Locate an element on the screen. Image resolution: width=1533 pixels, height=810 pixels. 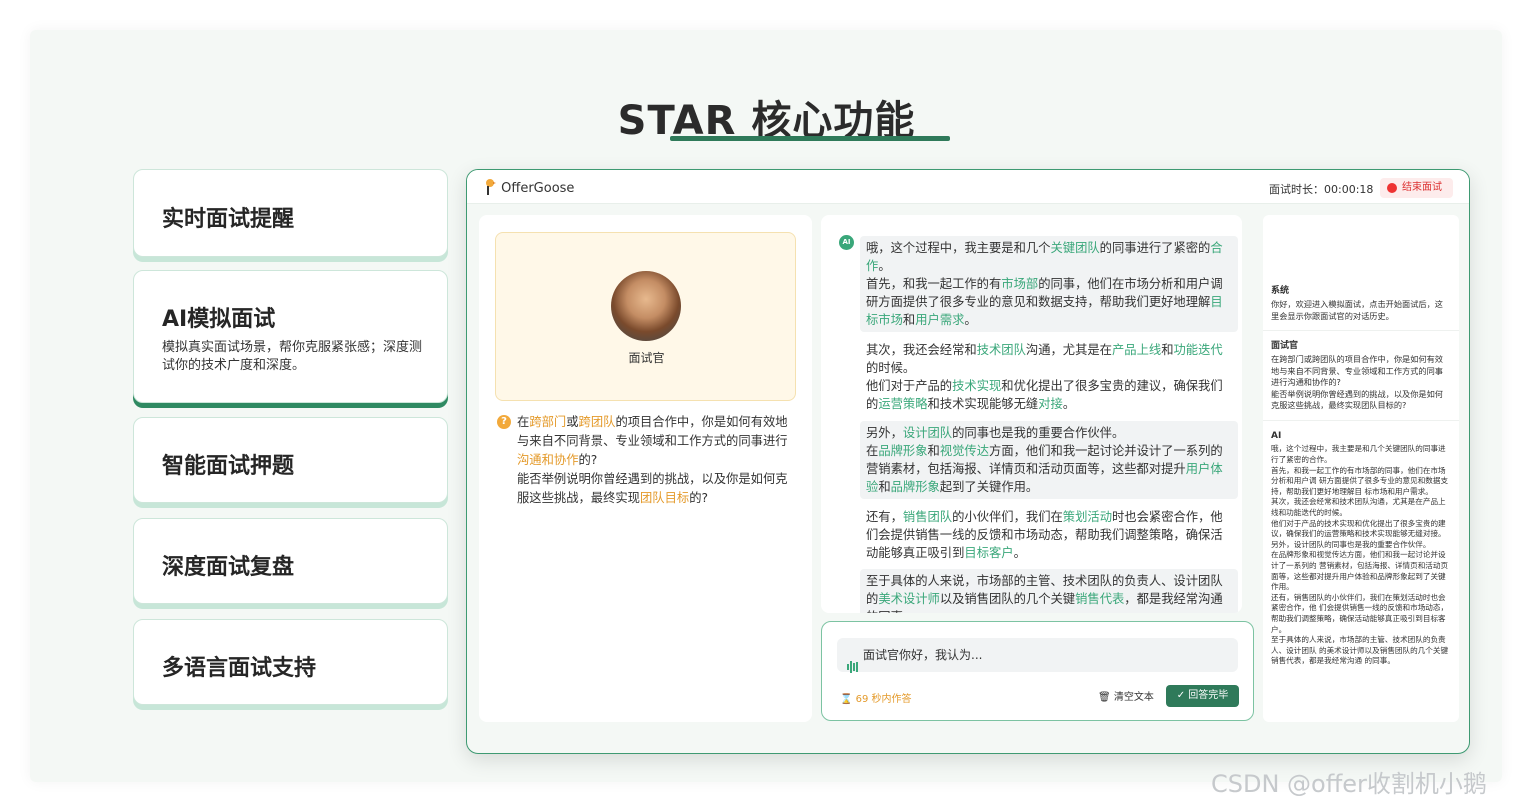
feature-card-review: 深度面试复盘 is located at coordinates (290, 561).